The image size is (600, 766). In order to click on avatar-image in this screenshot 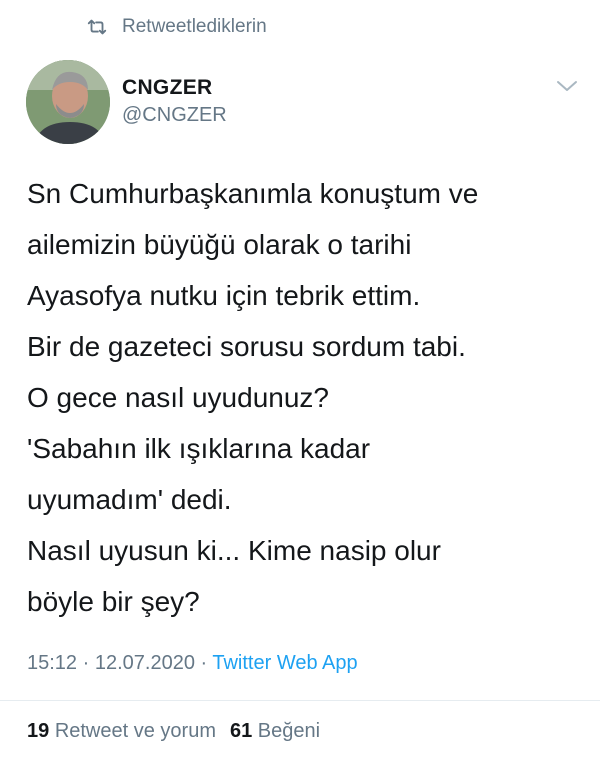, I will do `click(68, 102)`.